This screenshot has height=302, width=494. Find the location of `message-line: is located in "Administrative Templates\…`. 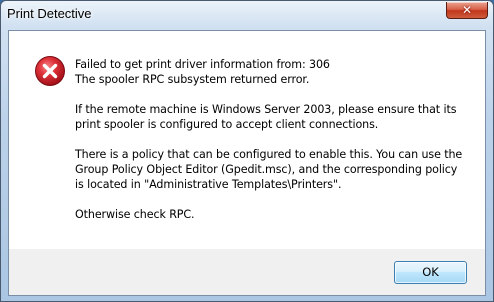

message-line: is located in "Administrative Templates\… is located at coordinates (208, 184).